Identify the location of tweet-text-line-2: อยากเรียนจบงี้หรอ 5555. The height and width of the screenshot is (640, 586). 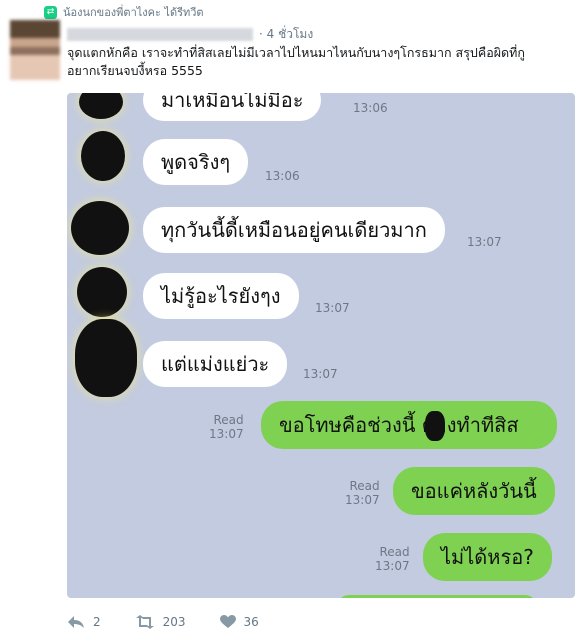
(135, 70).